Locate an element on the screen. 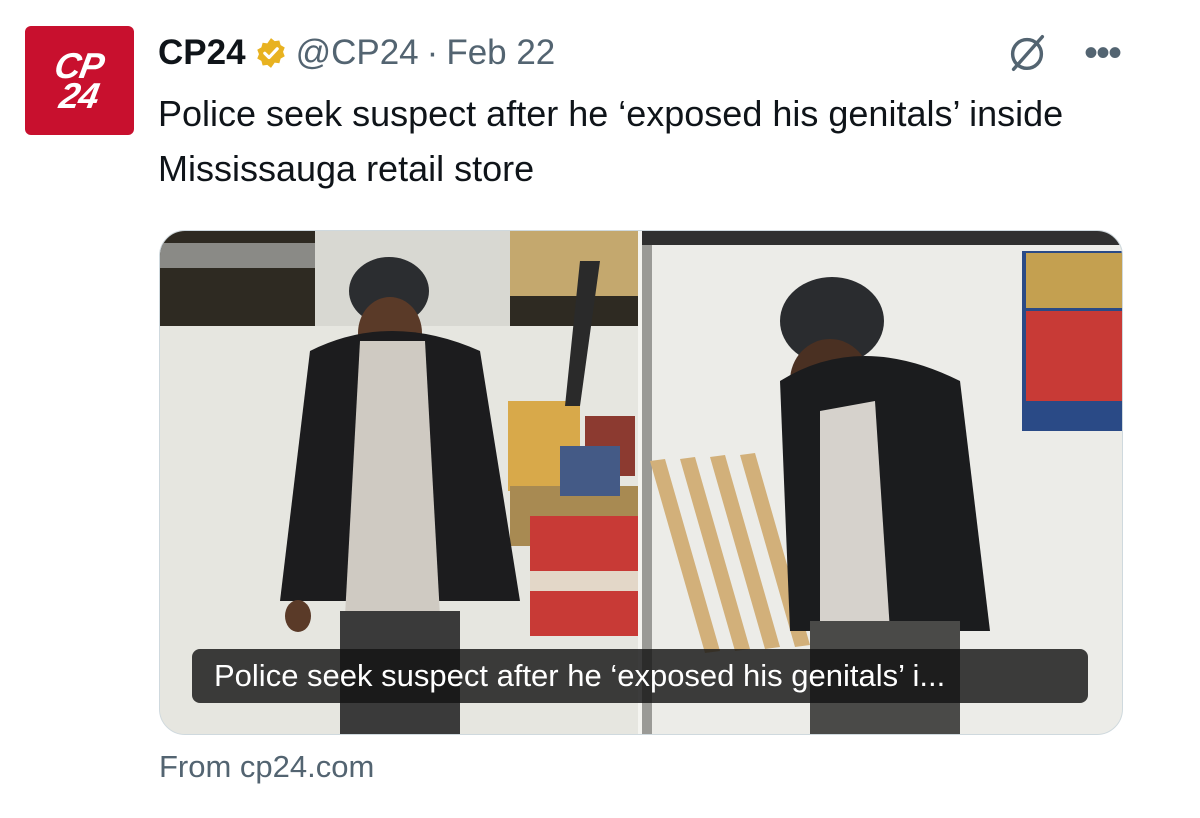 The height and width of the screenshot is (818, 1200). card-source: From cp24.com is located at coordinates (266, 767).